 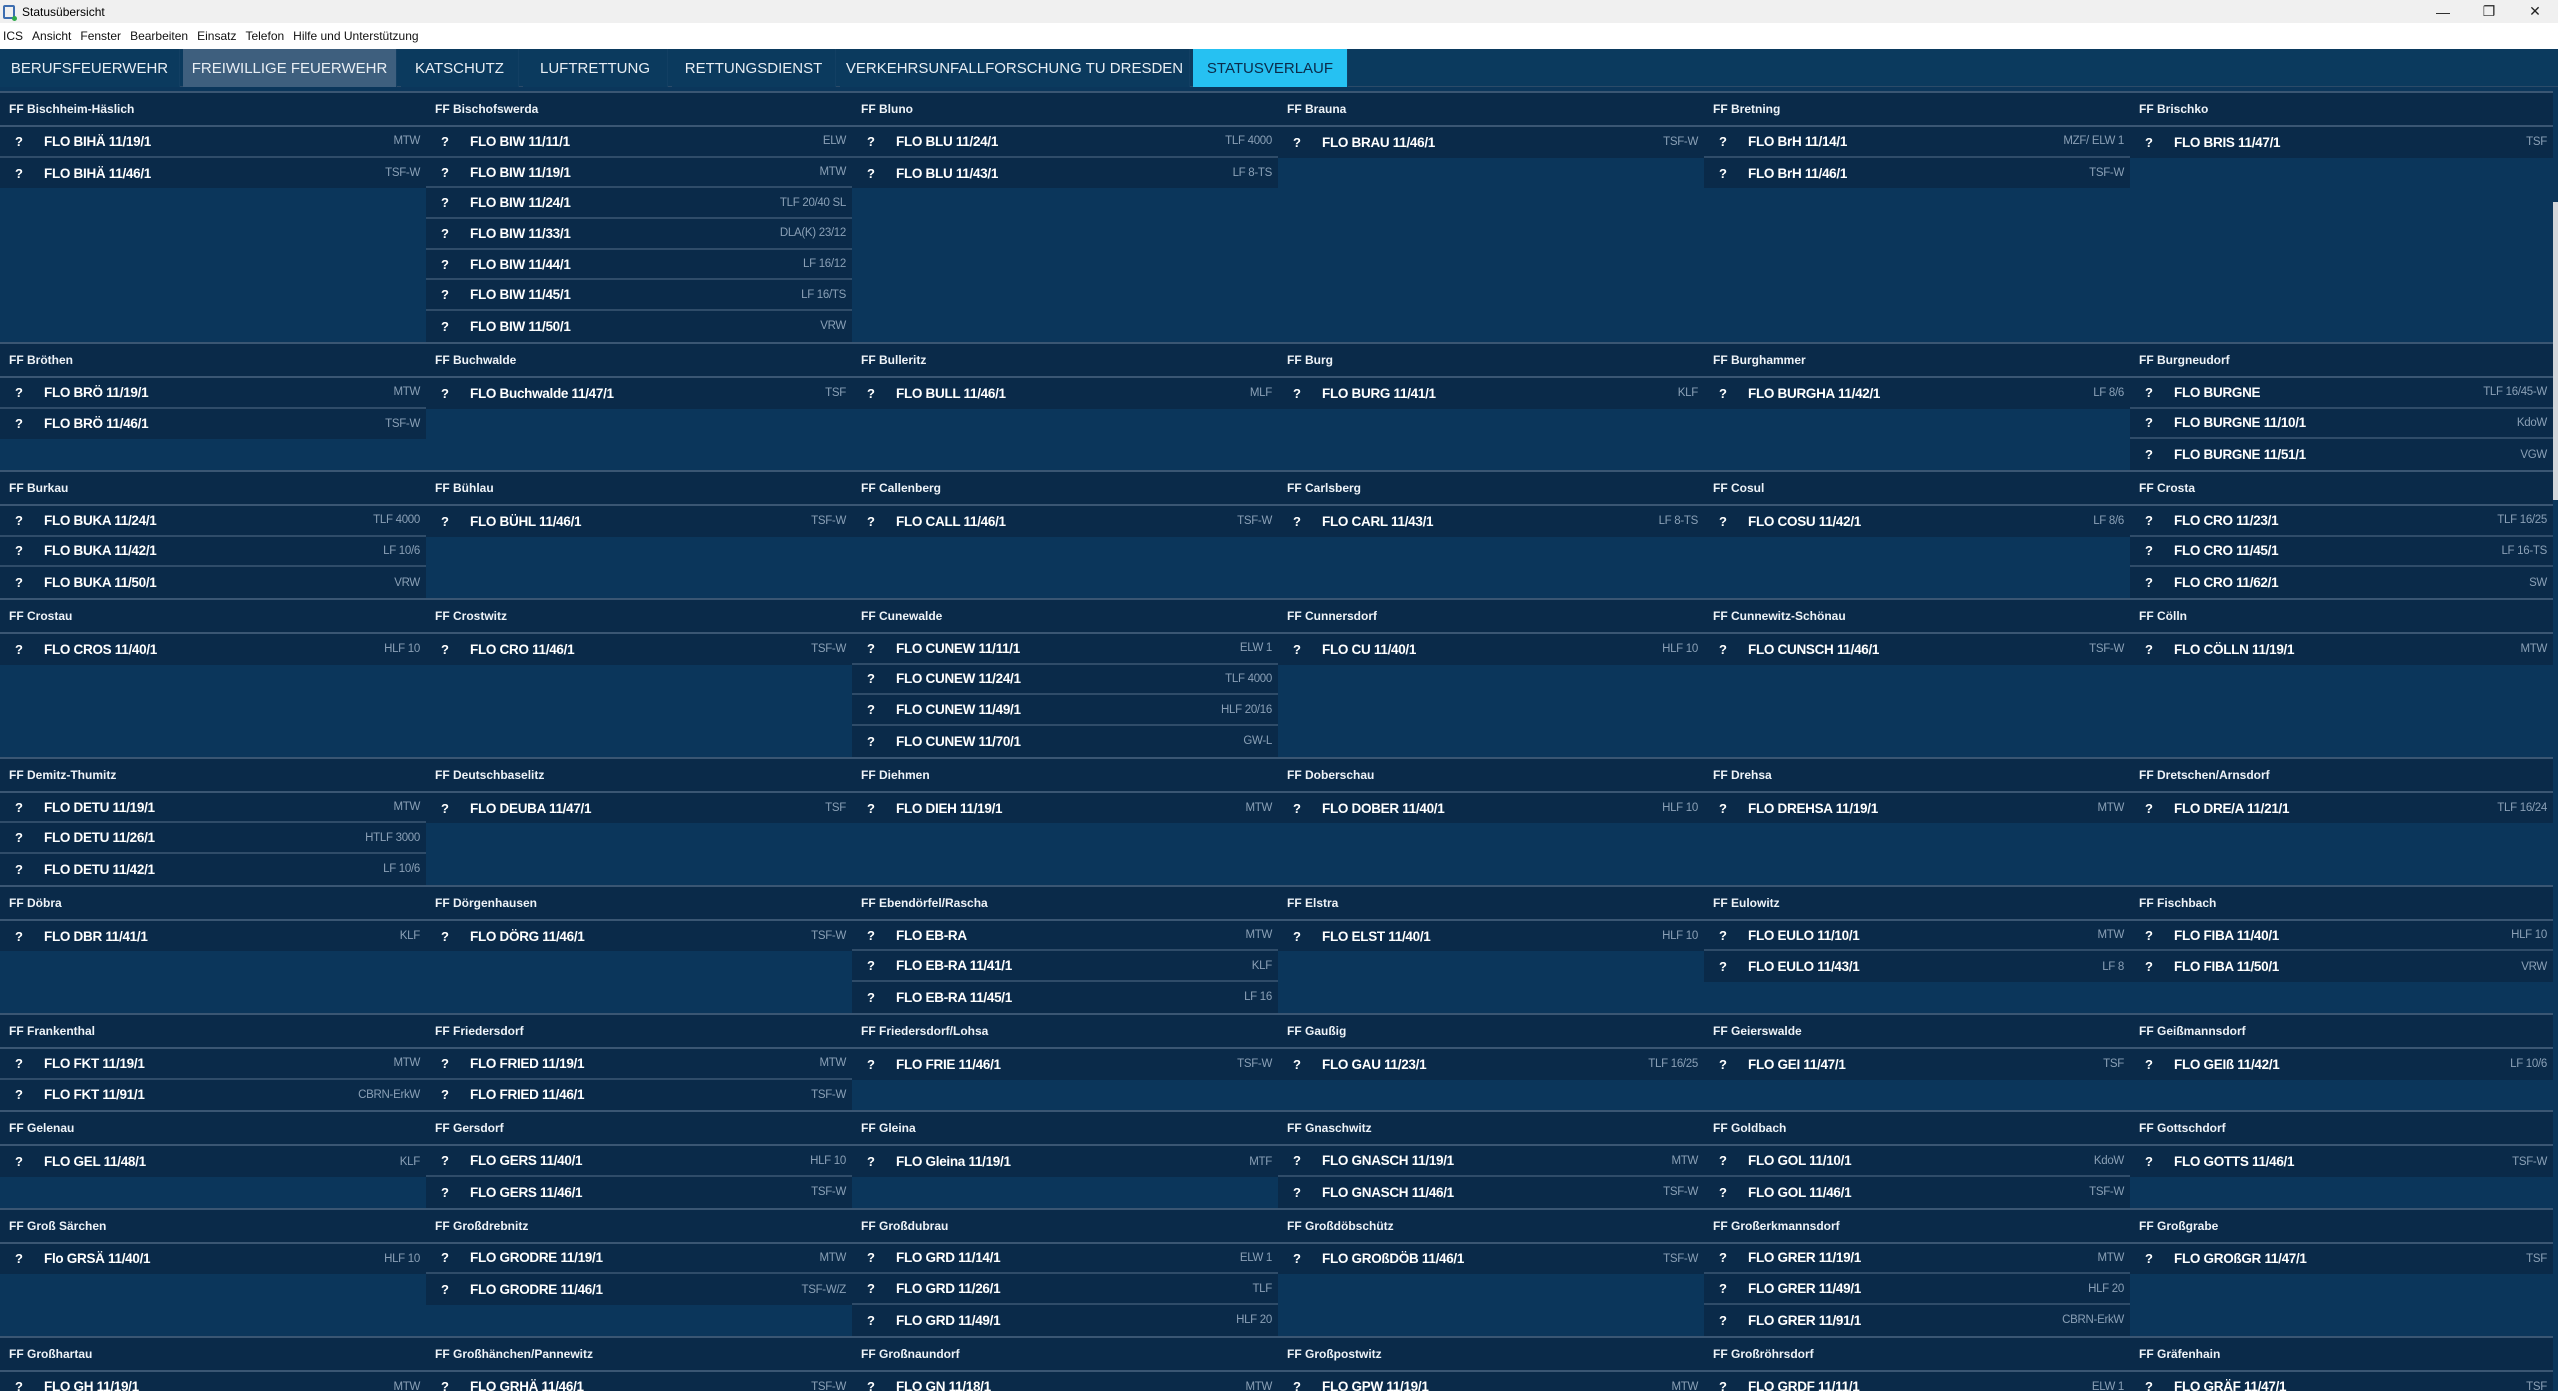 I want to click on vehicle-row: ? FLO DETU 11/42/1 LF 10/6, so click(x=213, y=869).